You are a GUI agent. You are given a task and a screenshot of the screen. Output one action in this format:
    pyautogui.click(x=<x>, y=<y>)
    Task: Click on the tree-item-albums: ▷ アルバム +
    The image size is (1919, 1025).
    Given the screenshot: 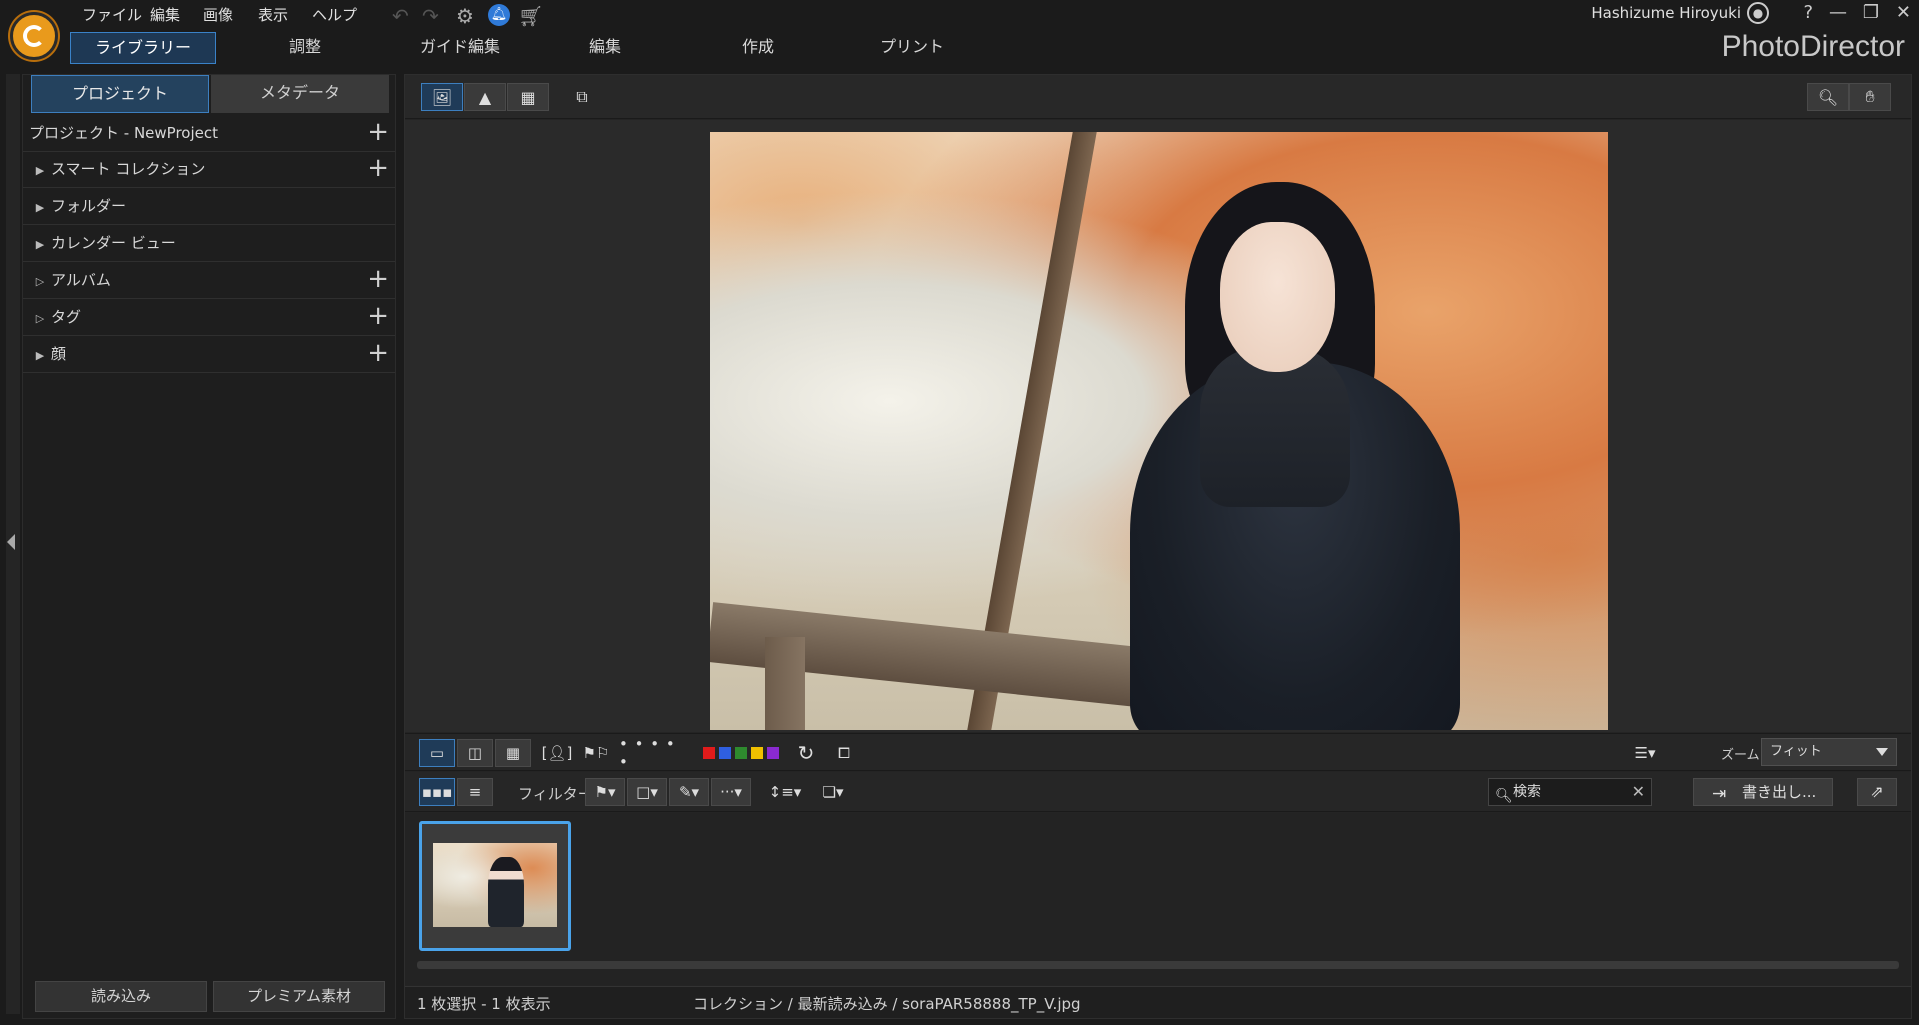 What is the action you would take?
    pyautogui.click(x=209, y=280)
    